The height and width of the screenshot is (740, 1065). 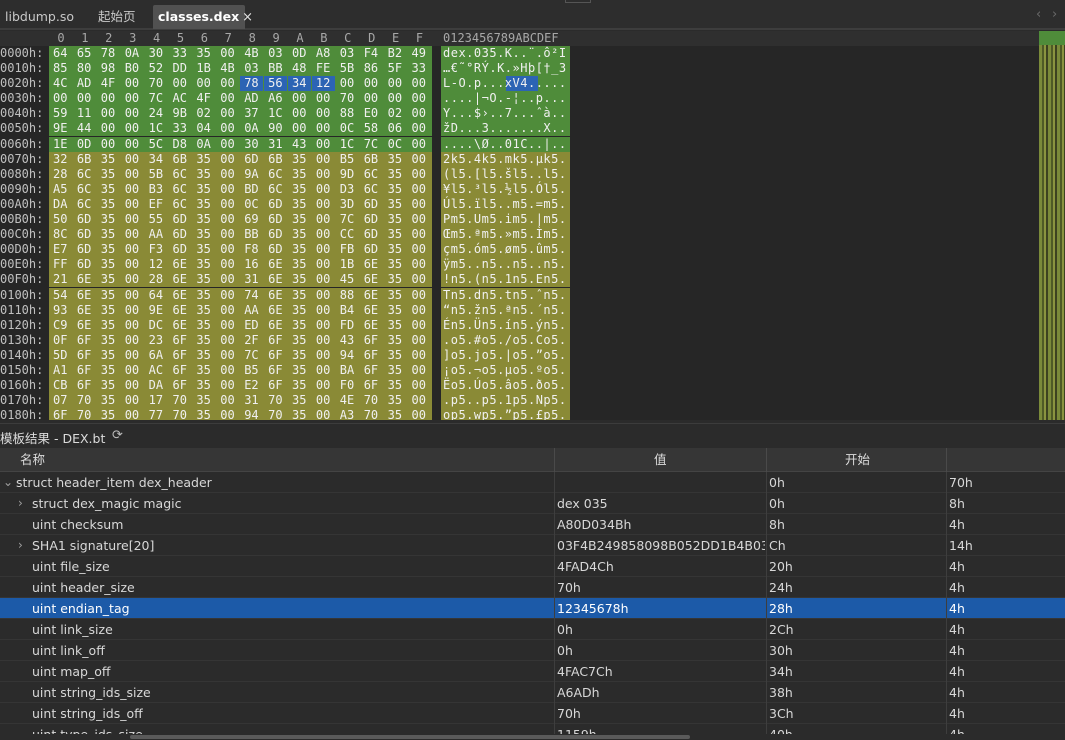 I want to click on column-divider, so click(x=946, y=460).